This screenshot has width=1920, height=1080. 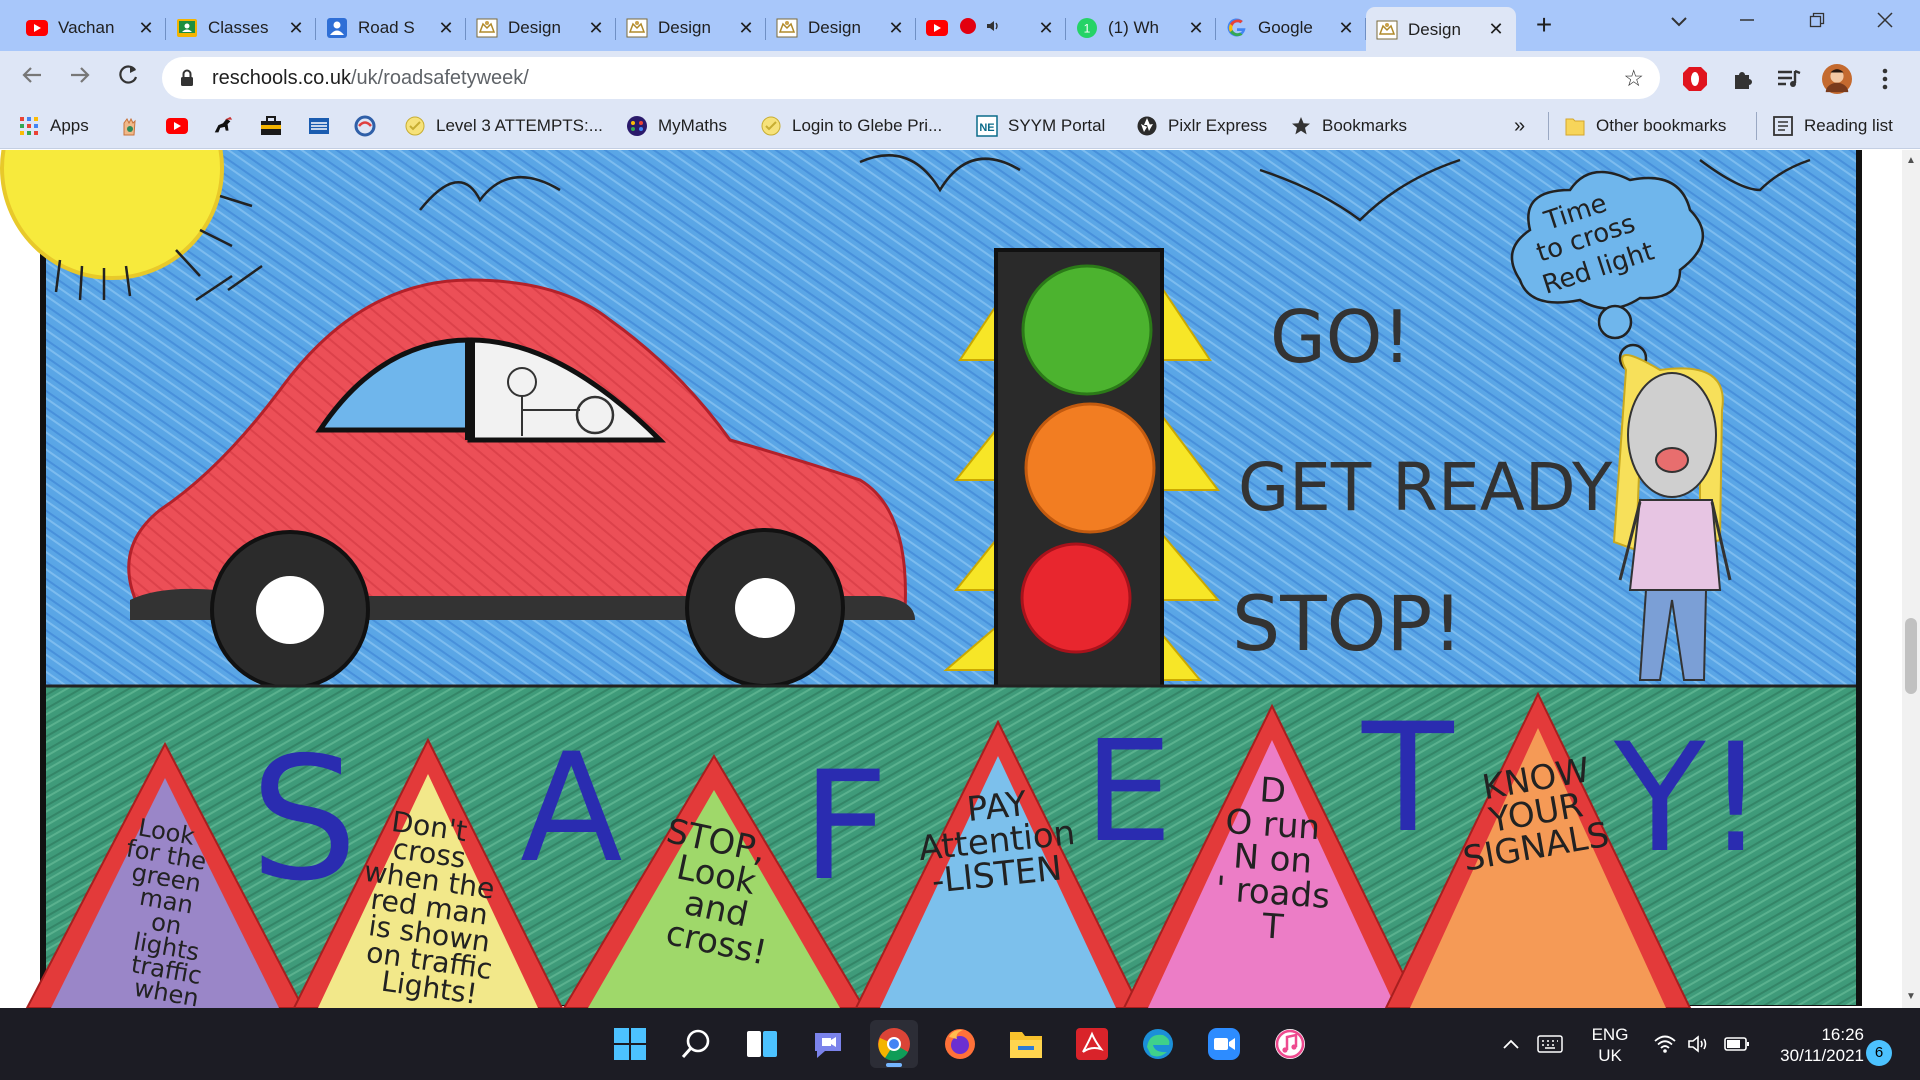 I want to click on media-control-icon, so click(x=1789, y=79).